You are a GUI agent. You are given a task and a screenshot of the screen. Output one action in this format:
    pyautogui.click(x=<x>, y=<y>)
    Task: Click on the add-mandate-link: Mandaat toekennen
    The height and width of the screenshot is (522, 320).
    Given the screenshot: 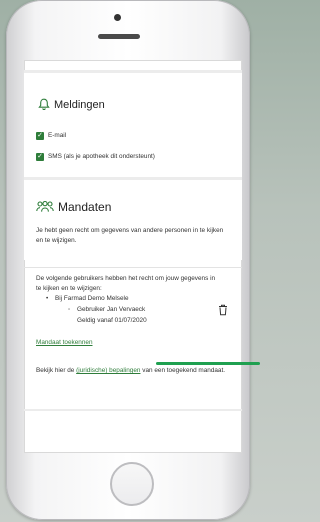 What is the action you would take?
    pyautogui.click(x=64, y=343)
    